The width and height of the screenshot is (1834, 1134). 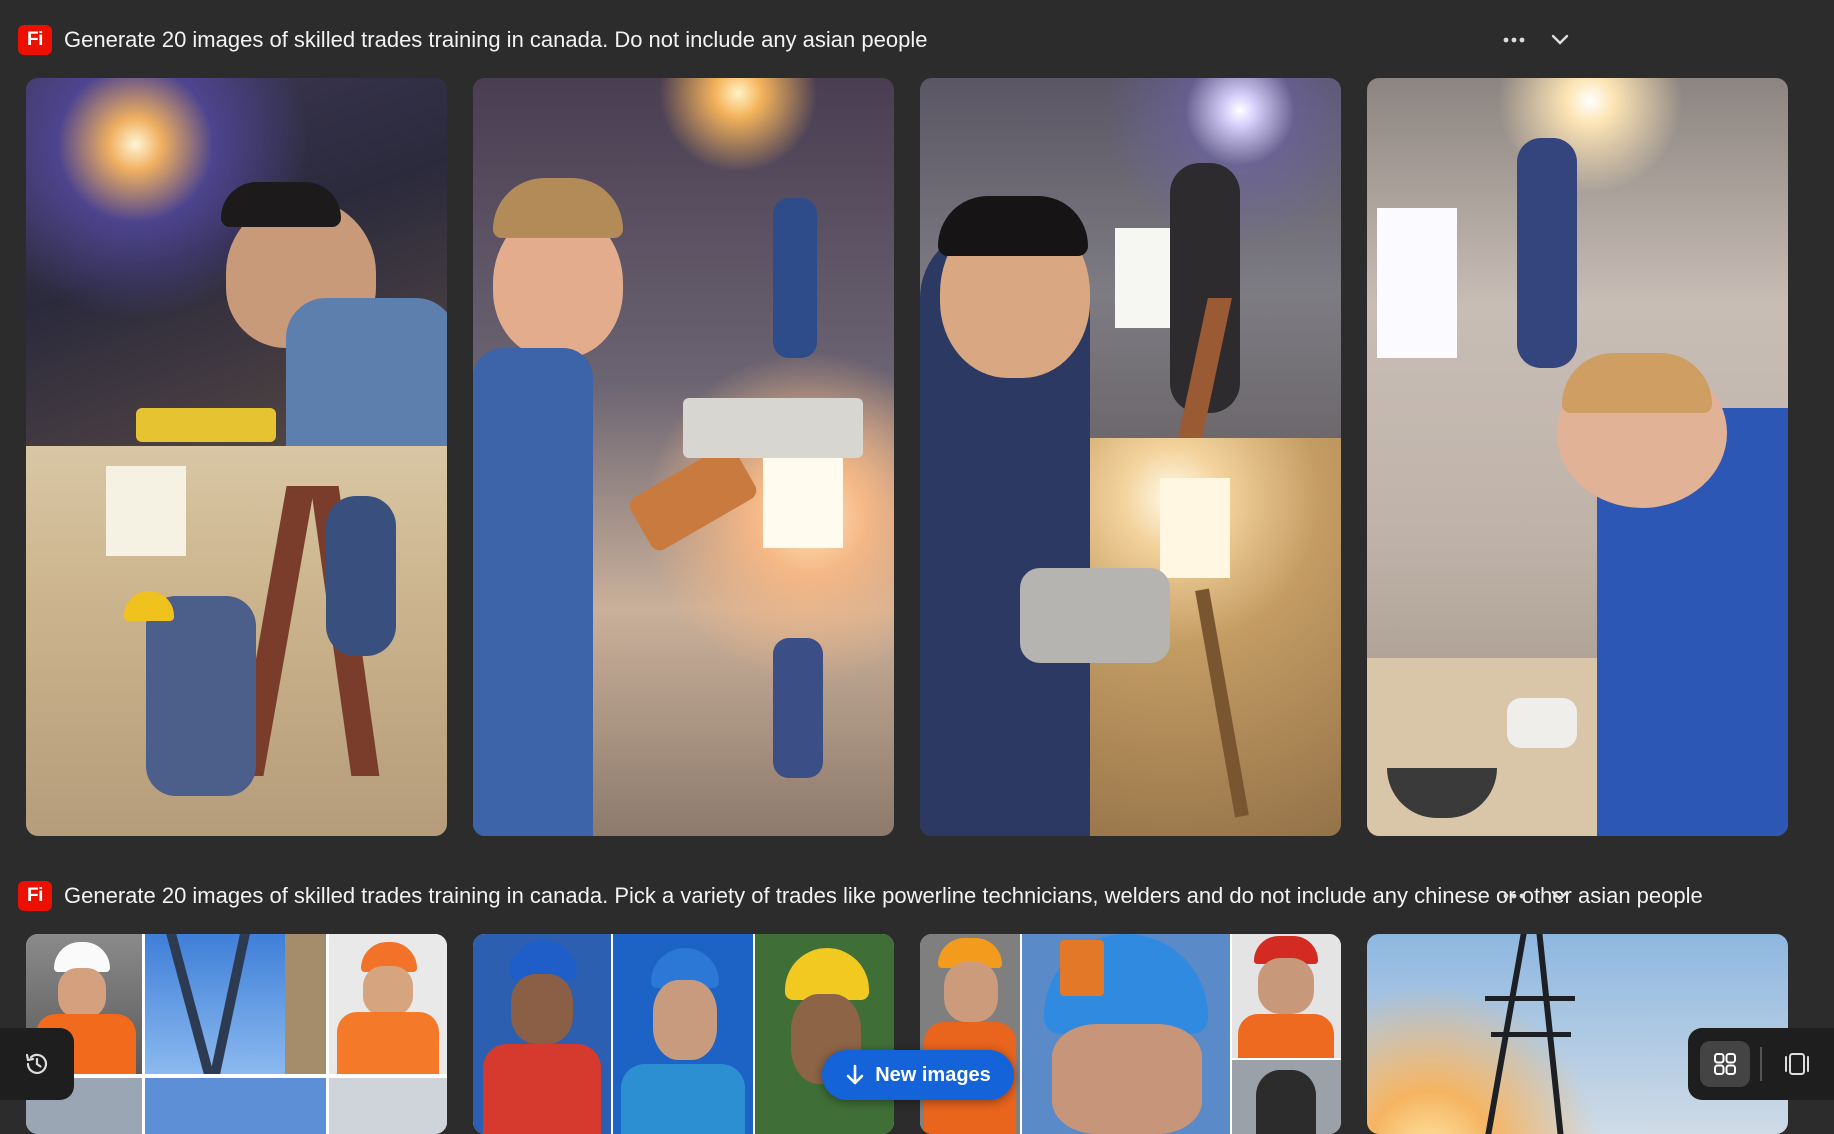 I want to click on grid-view-button, so click(x=1725, y=1064).